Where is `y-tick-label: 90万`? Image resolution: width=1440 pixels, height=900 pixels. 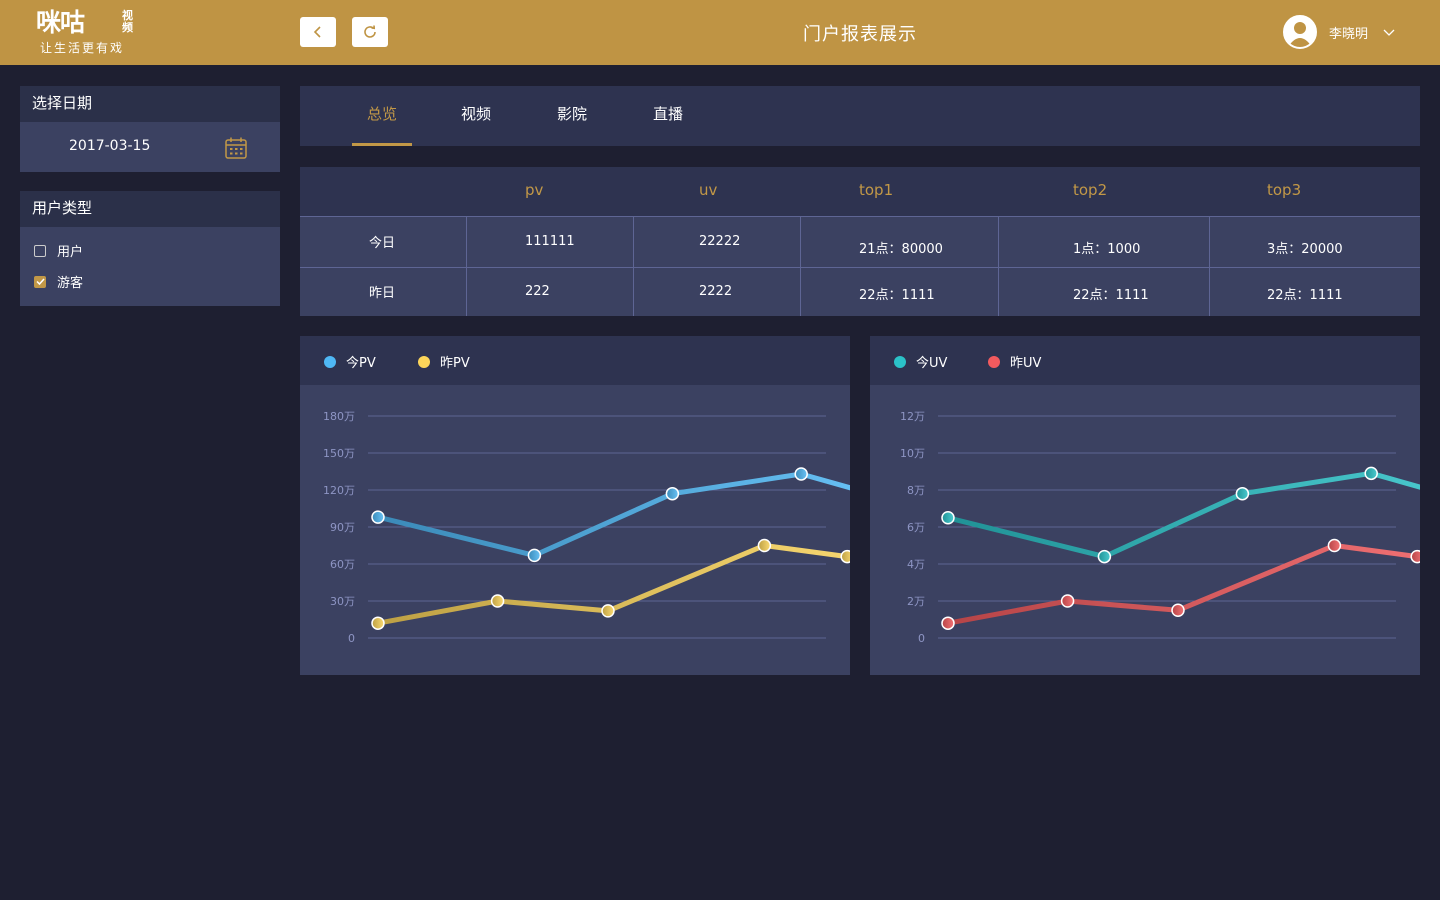 y-tick-label: 90万 is located at coordinates (342, 527).